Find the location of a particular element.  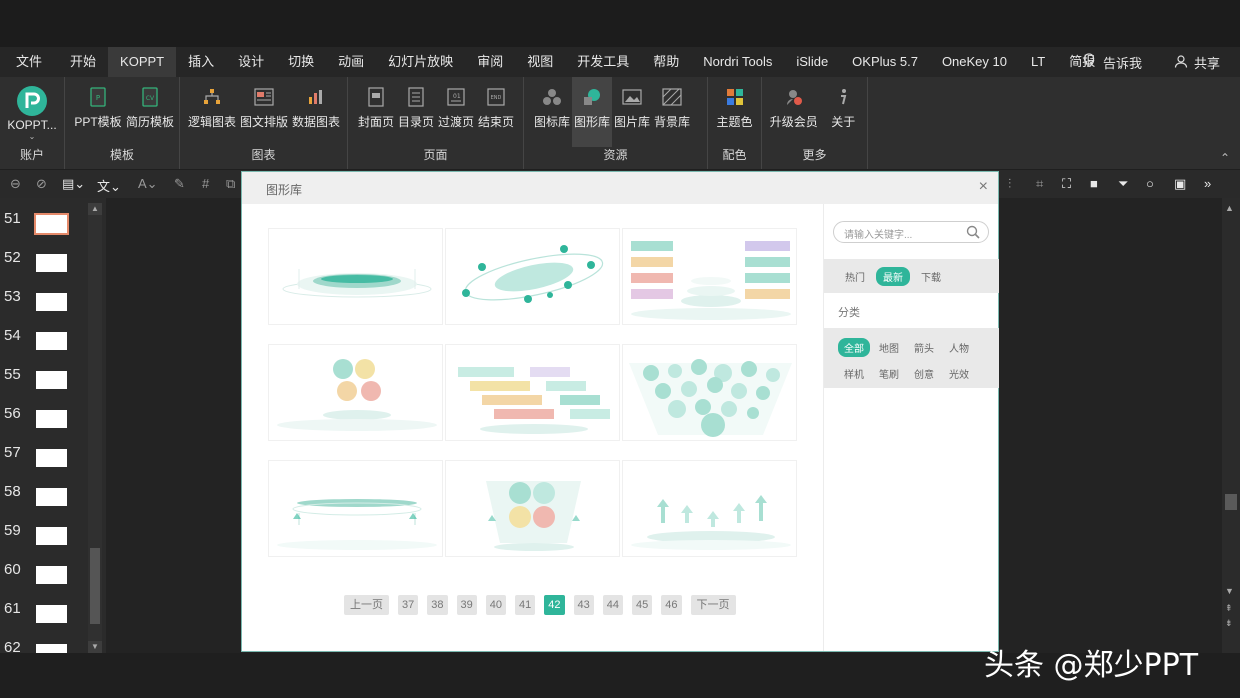

tab-slideshow: 幻灯片放映 is located at coordinates (420, 62).